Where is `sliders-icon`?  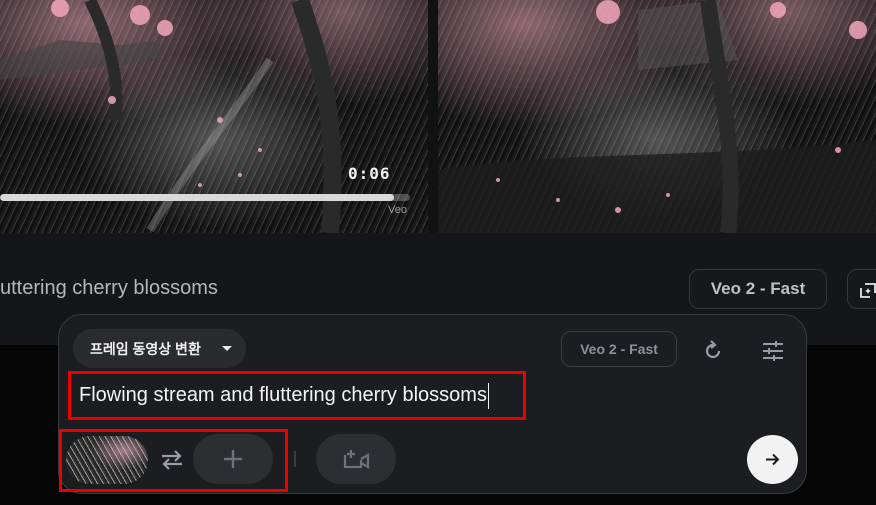 sliders-icon is located at coordinates (773, 351).